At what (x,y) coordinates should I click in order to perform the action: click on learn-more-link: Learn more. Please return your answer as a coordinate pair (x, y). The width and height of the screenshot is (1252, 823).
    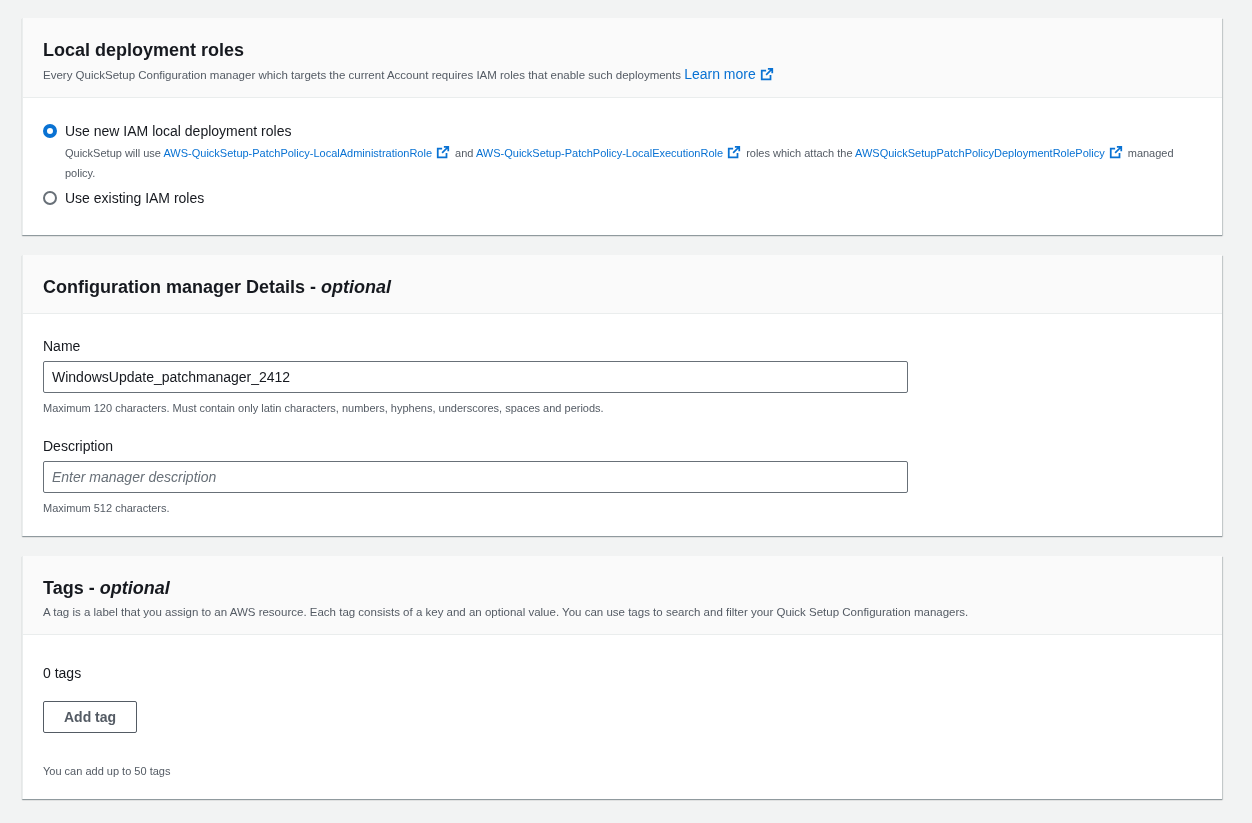
    Looking at the image, I should click on (720, 74).